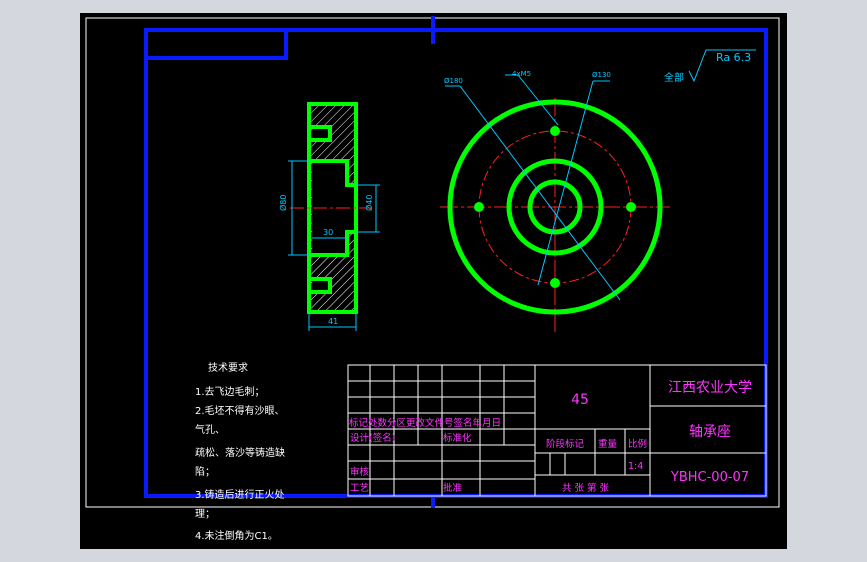  What do you see at coordinates (228, 367) in the screenshot?
I see `tech-title: 技术要求` at bounding box center [228, 367].